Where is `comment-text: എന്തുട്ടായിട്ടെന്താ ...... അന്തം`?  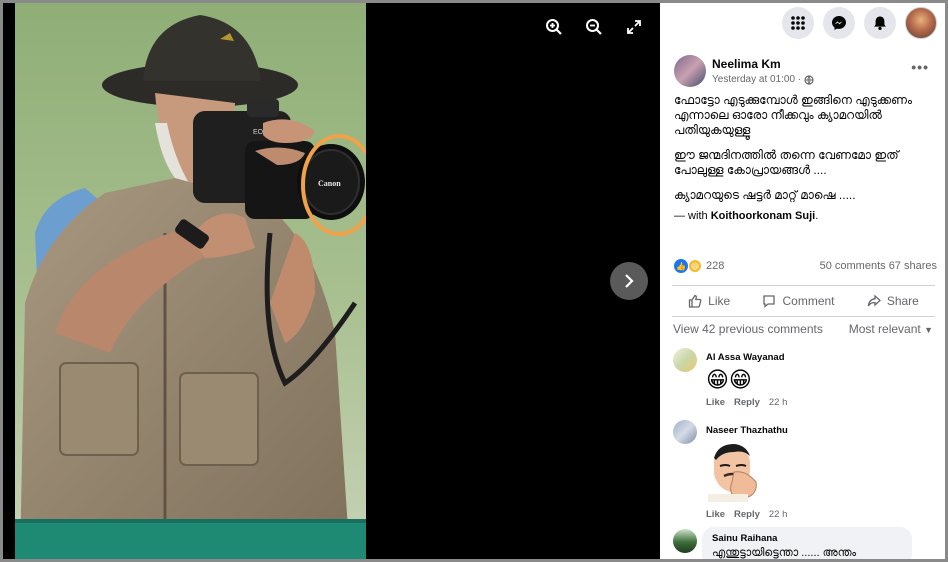 comment-text: എന്തുട്ടായിട്ടെന്താ ...... അന്തം is located at coordinates (784, 553).